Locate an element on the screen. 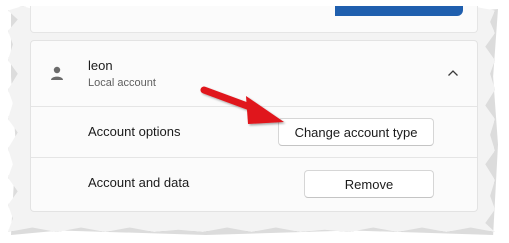  accent-bar is located at coordinates (399, 11).